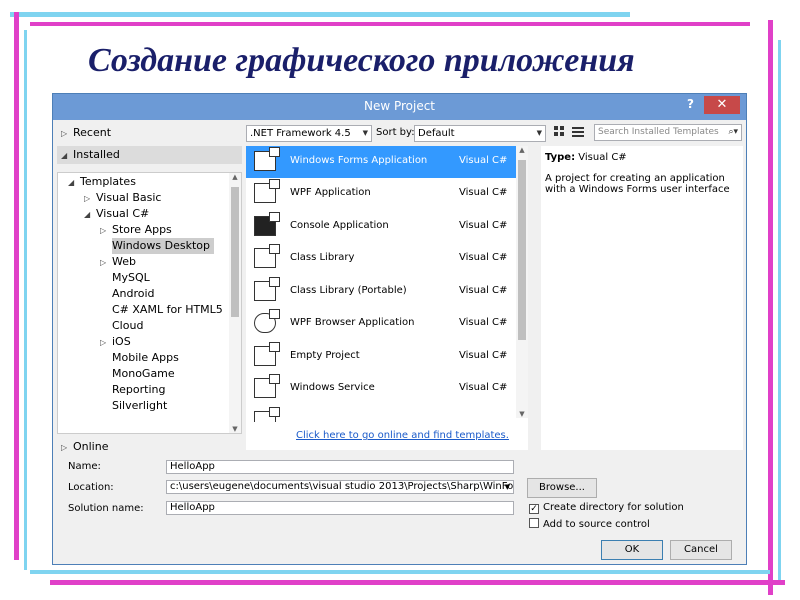 The width and height of the screenshot is (800, 600). What do you see at coordinates (642, 157) in the screenshot?
I see `details-type: Type: Visual C#` at bounding box center [642, 157].